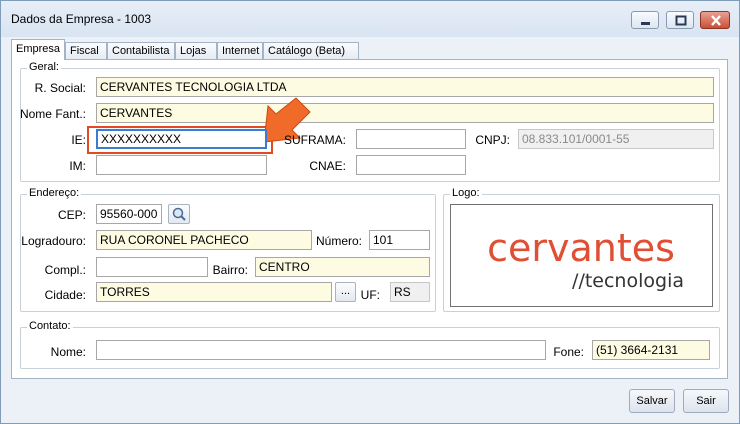 The image size is (740, 424). Describe the element at coordinates (86, 50) in the screenshot. I see `tab-fiscal: Fiscal` at that location.